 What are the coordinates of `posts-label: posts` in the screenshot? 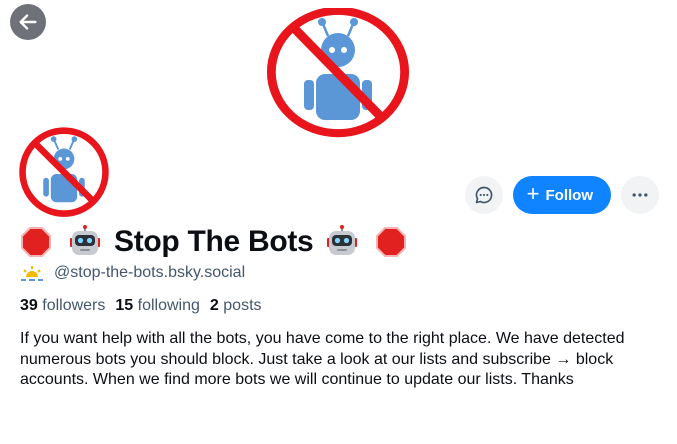 It's located at (242, 305).